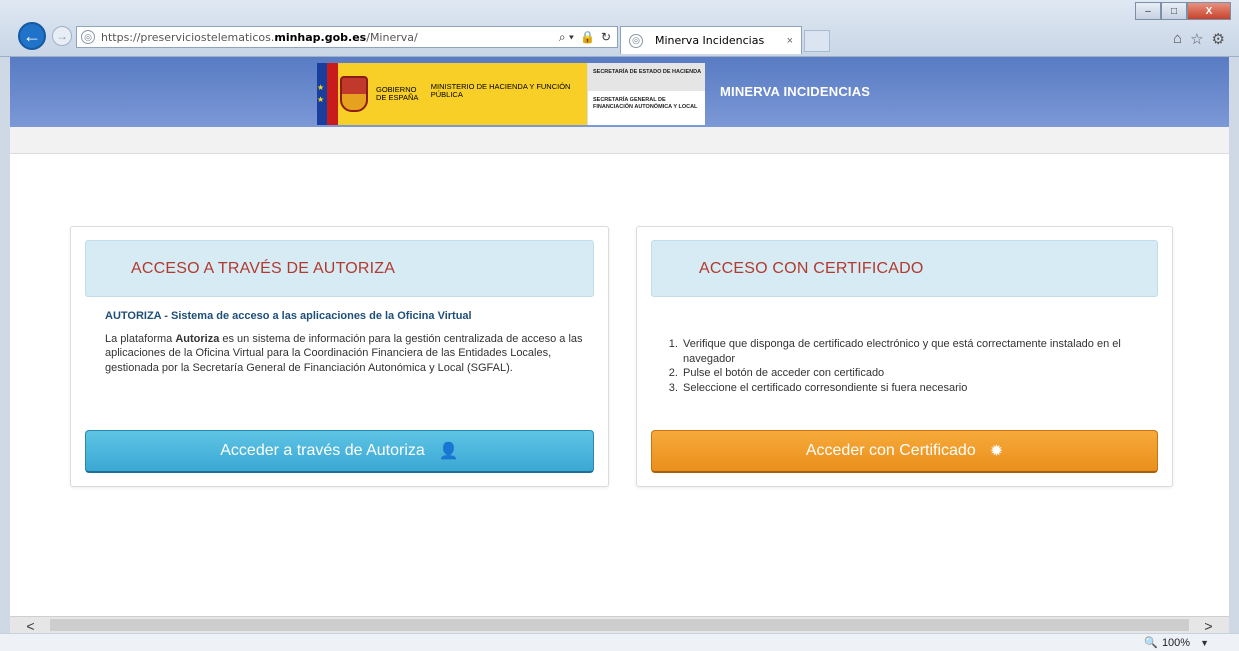 This screenshot has height=651, width=1239. I want to click on address-tools: ⌕ ▾ 🔒 ↻, so click(588, 37).